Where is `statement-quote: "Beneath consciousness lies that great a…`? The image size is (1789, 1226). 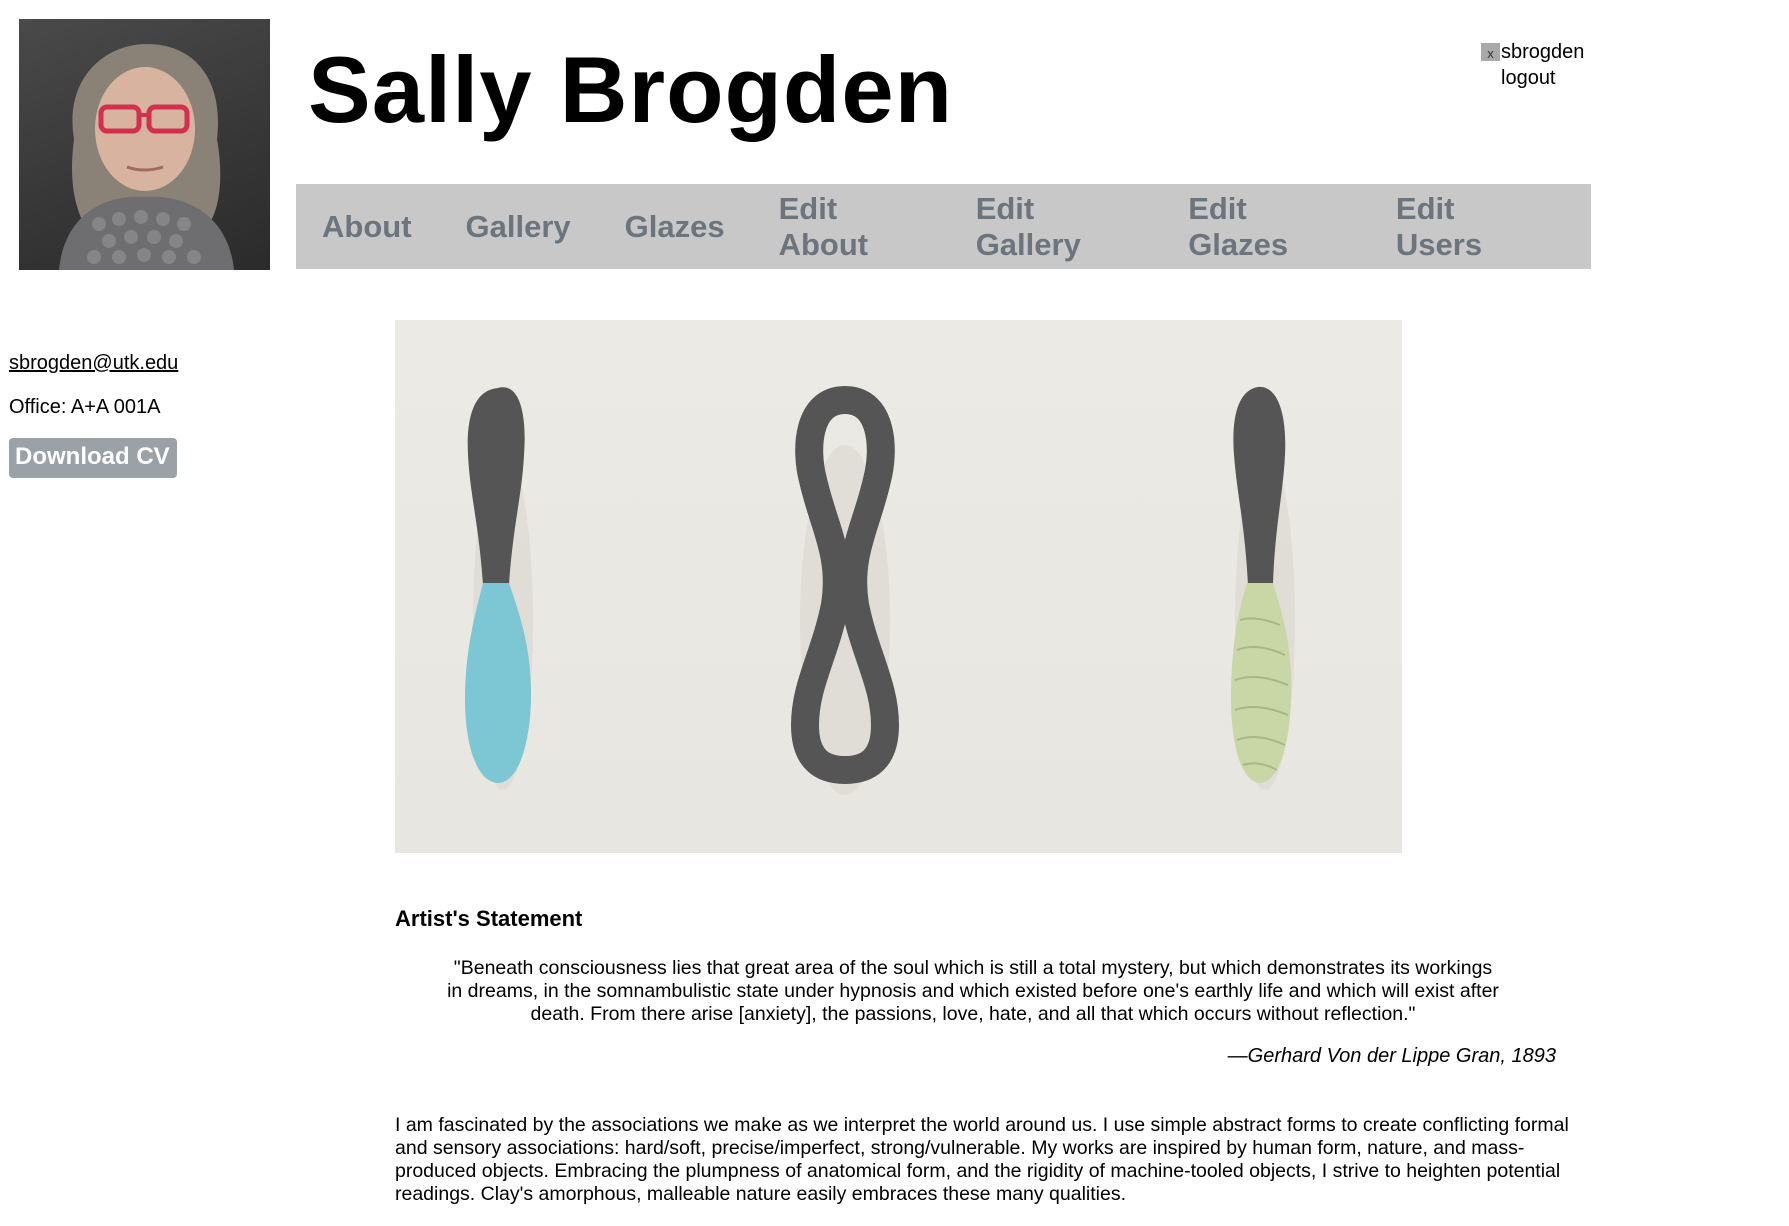
statement-quote: "Beneath consciousness lies that great a… is located at coordinates (973, 991).